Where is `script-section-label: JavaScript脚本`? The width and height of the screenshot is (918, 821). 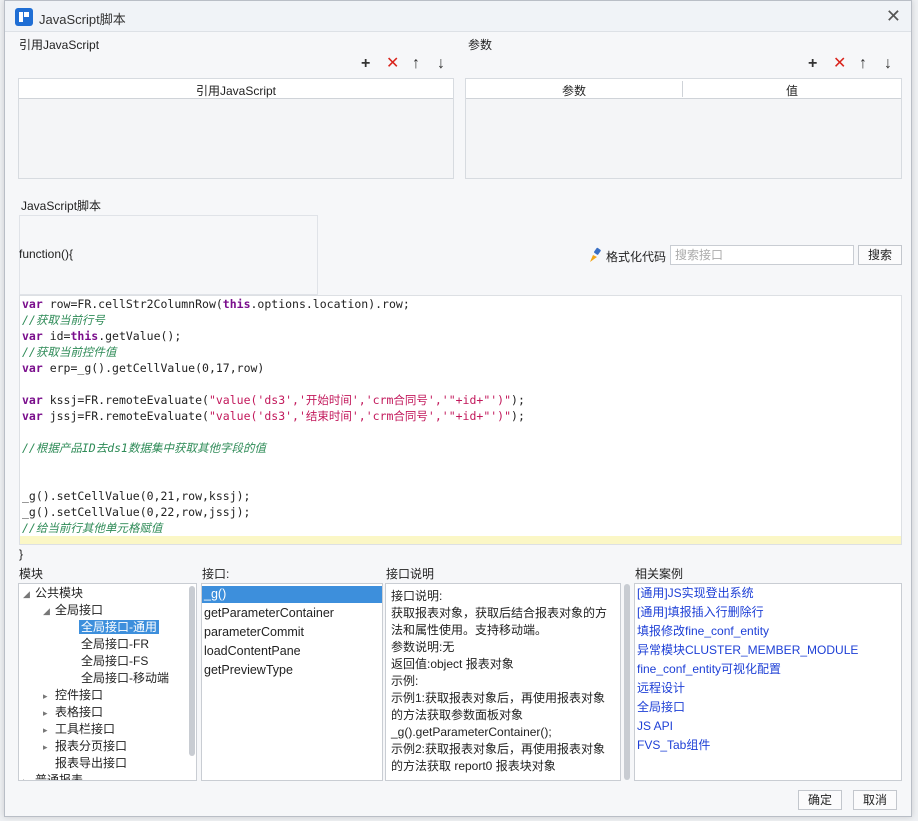 script-section-label: JavaScript脚本 is located at coordinates (61, 206).